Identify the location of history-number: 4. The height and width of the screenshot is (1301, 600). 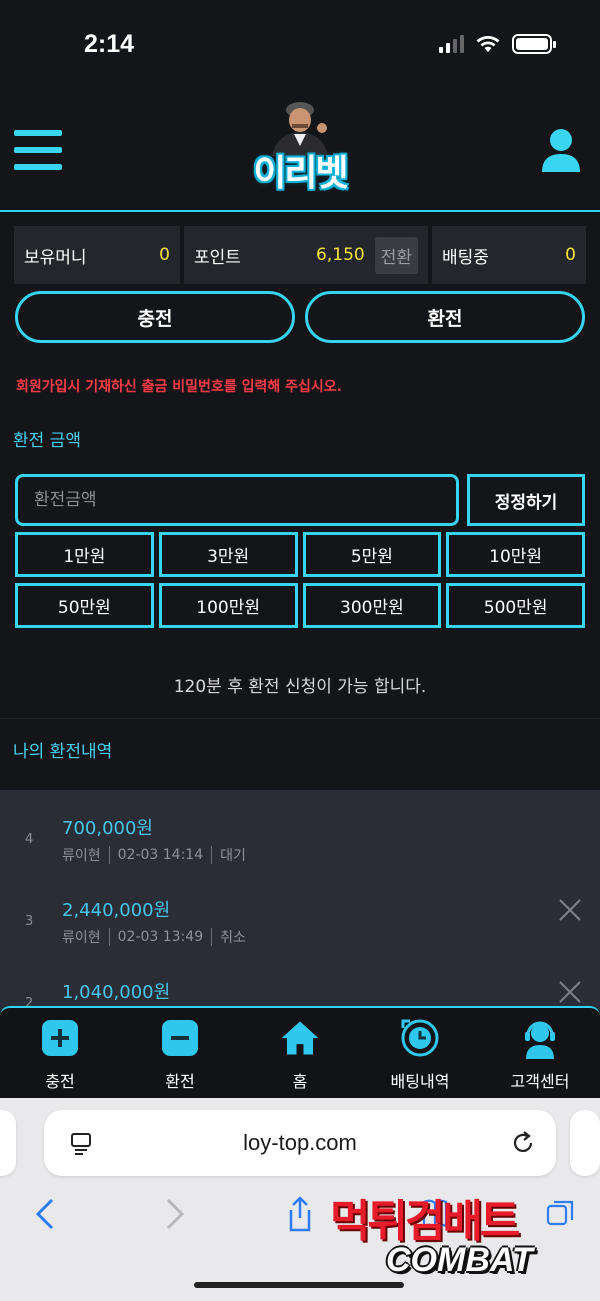
(29, 839).